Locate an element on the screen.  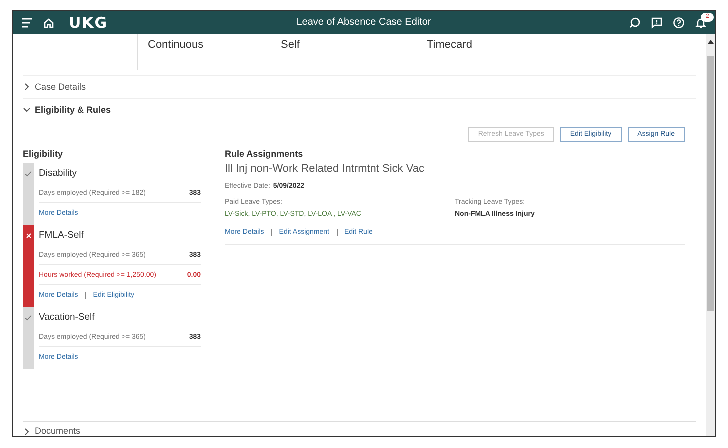
summary-value: Self is located at coordinates (291, 45).